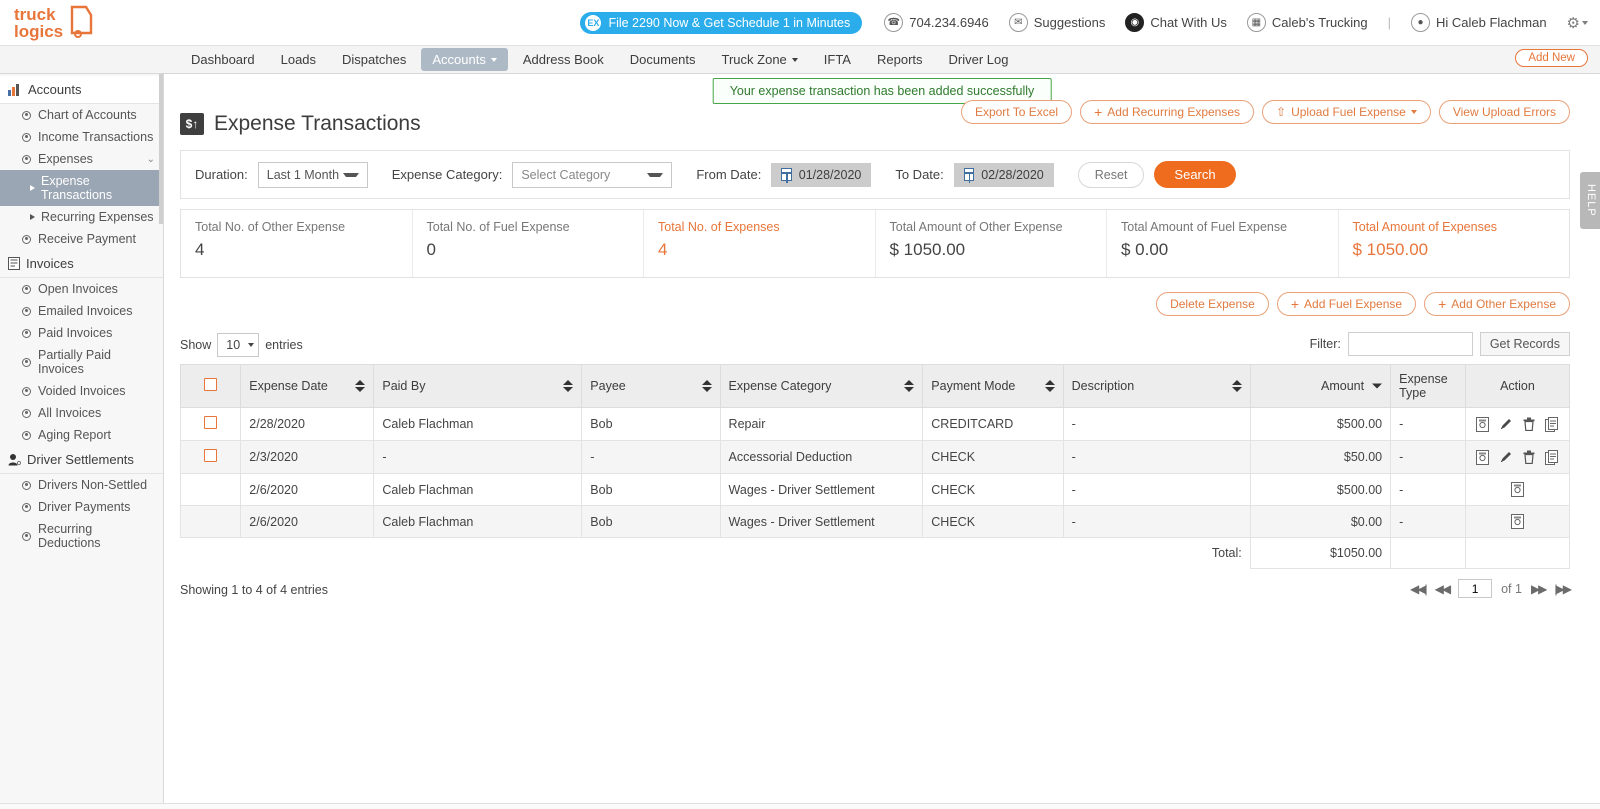 This screenshot has width=1600, height=809. I want to click on sidebar-item-driver-payments: Driver Payments, so click(81, 507).